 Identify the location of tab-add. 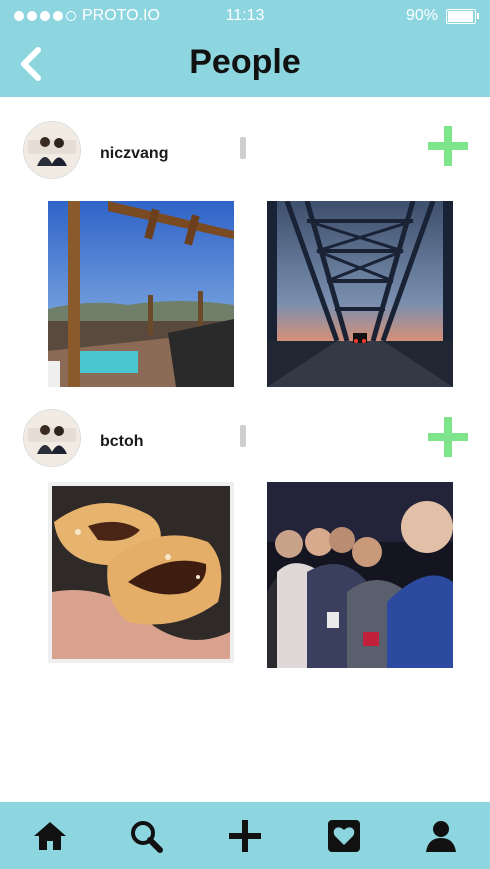
(245, 836).